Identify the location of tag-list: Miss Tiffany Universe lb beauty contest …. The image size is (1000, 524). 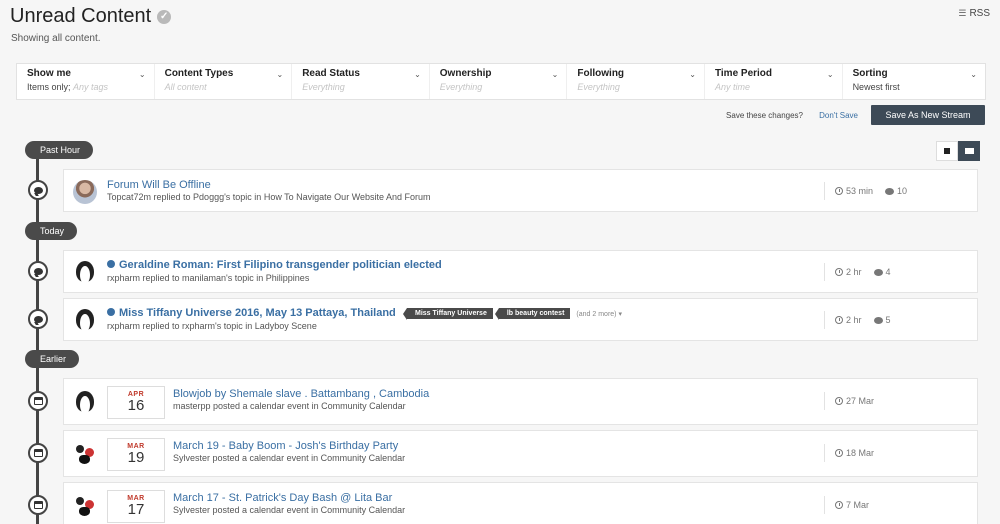
(512, 314).